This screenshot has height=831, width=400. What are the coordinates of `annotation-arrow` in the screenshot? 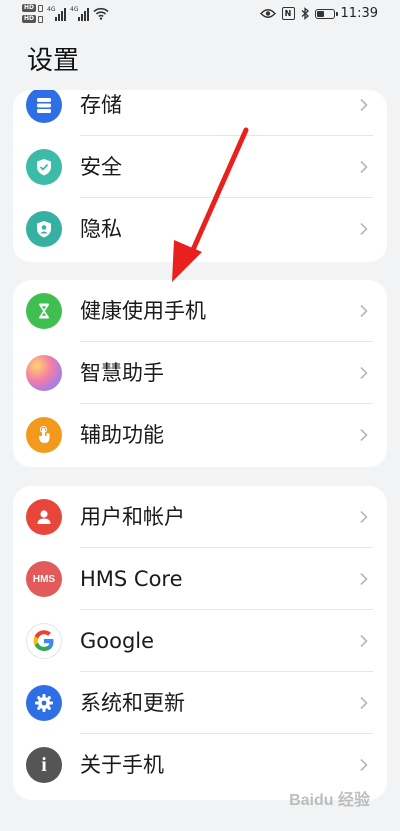 It's located at (210, 204).